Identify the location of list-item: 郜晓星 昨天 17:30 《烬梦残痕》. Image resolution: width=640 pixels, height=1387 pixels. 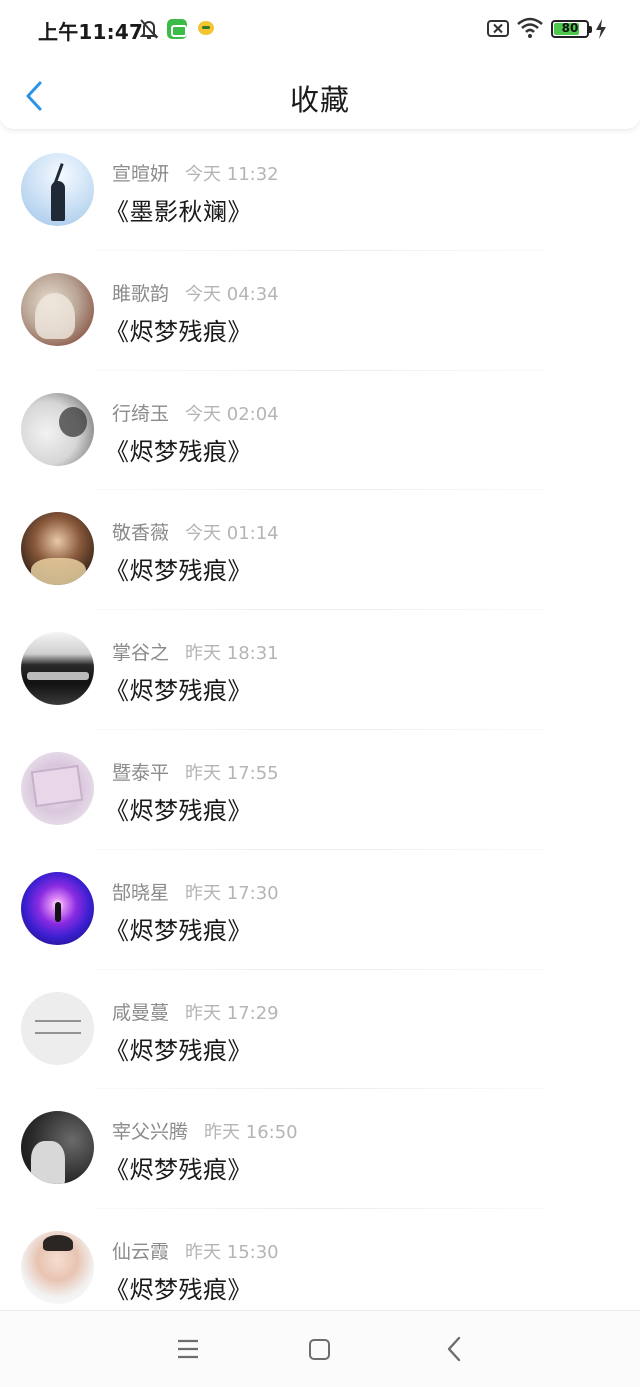
(320, 910).